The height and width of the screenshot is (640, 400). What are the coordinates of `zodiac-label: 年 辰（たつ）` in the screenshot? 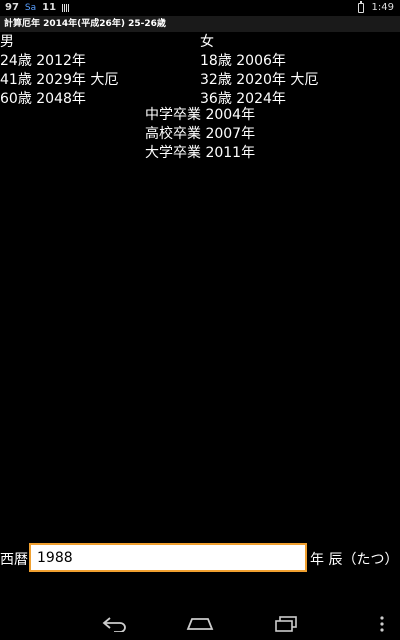 It's located at (354, 560).